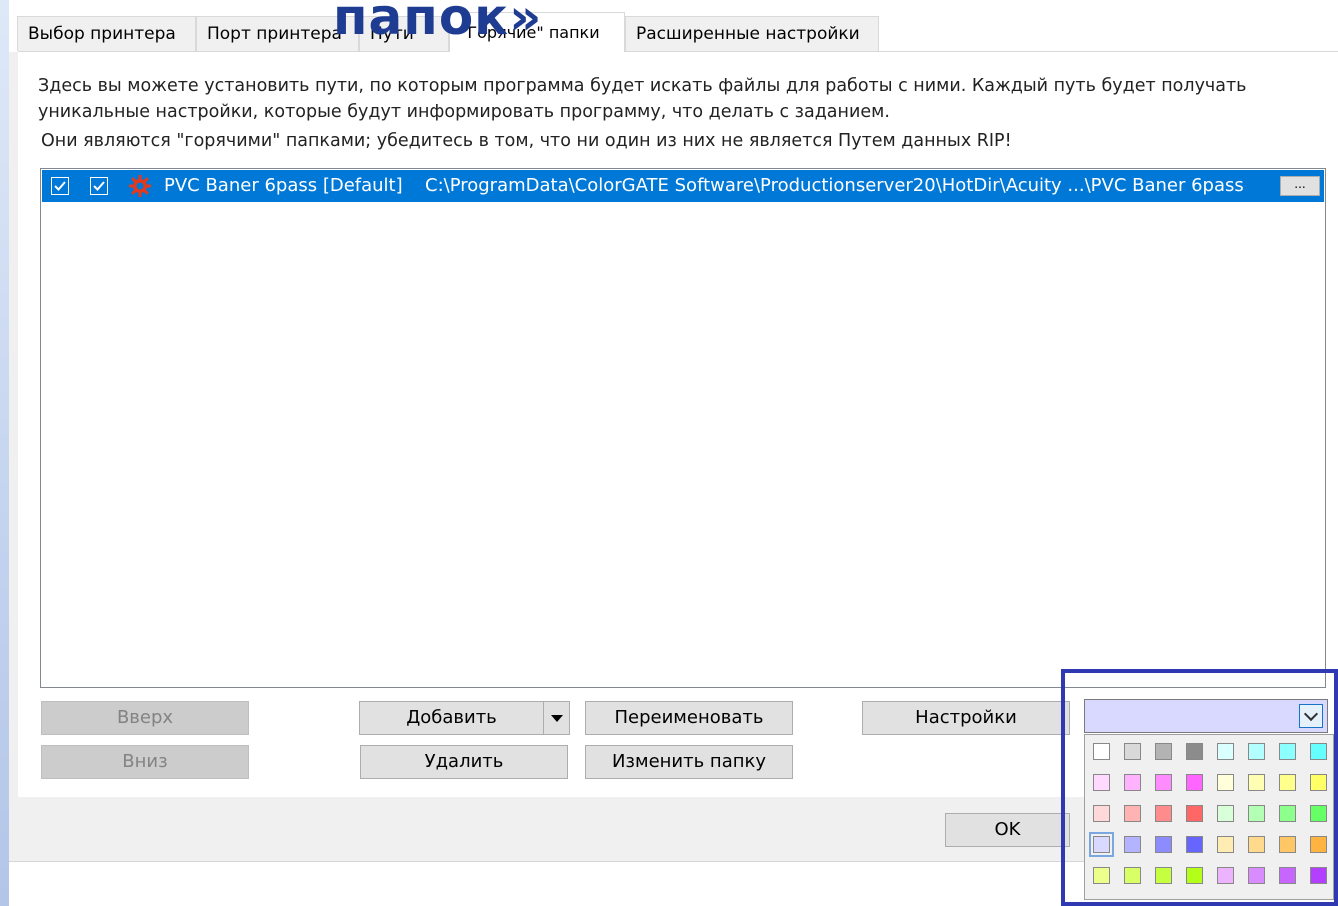  I want to click on background-strip, so click(4, 453).